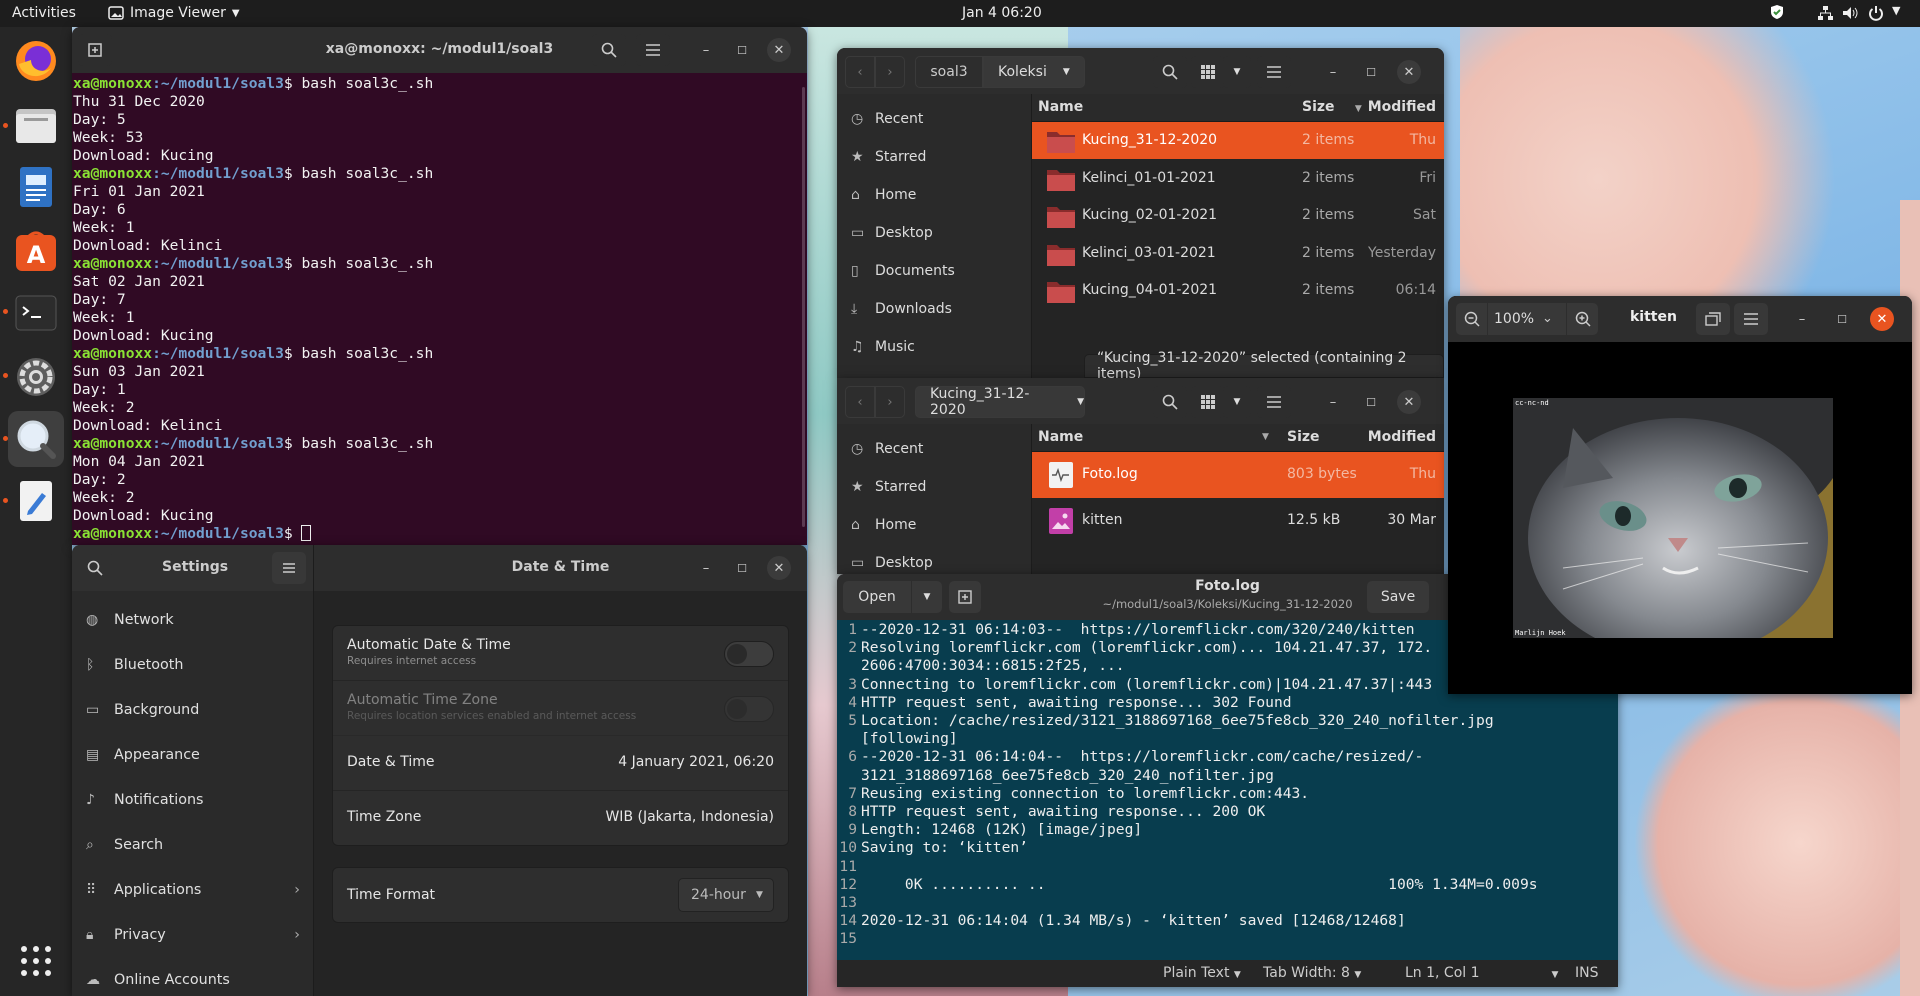  What do you see at coordinates (560, 818) in the screenshot?
I see `timezone-row: Time Zone WIB (Jakarta, Indonesia)` at bounding box center [560, 818].